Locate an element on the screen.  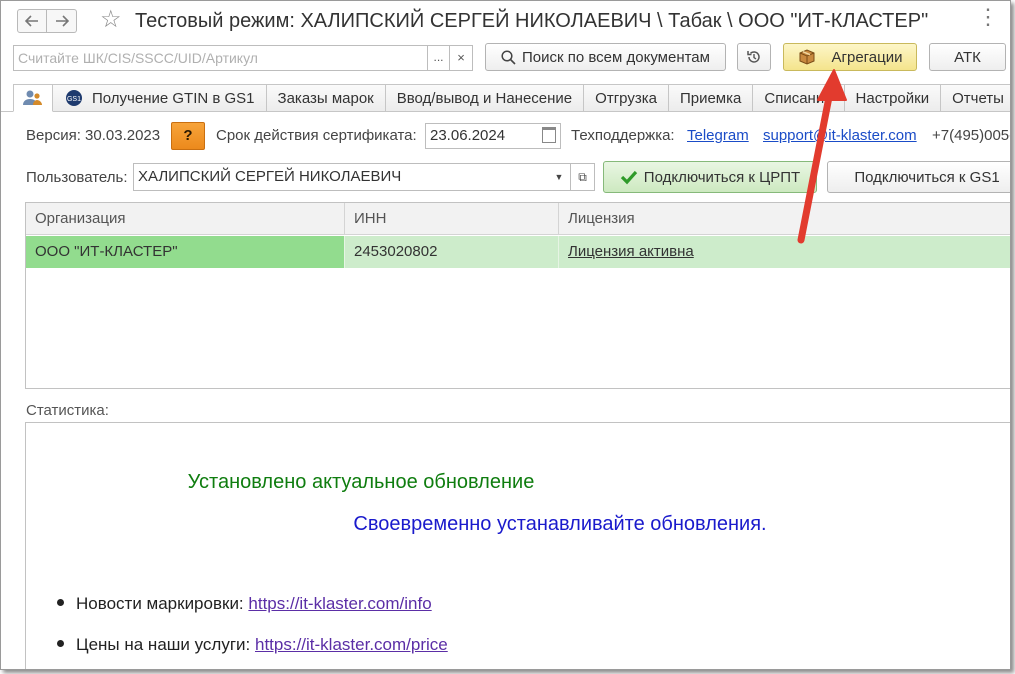
tab-settings: Настройки is located at coordinates (893, 98).